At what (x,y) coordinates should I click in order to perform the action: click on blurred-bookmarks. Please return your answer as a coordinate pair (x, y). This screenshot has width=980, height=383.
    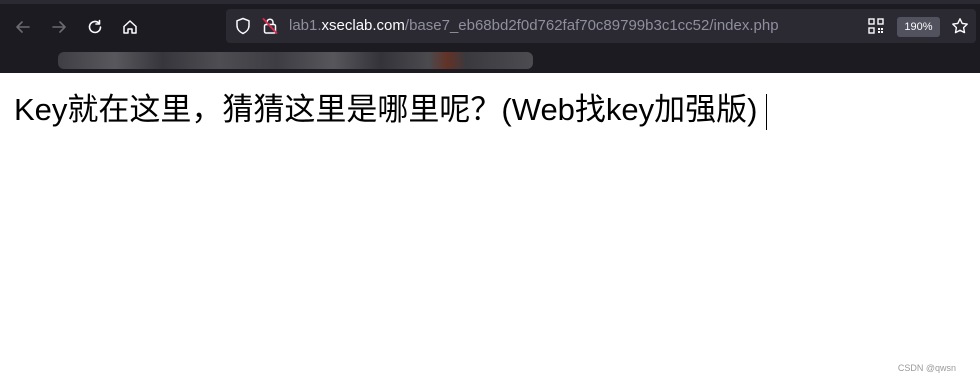
    Looking at the image, I should click on (295, 60).